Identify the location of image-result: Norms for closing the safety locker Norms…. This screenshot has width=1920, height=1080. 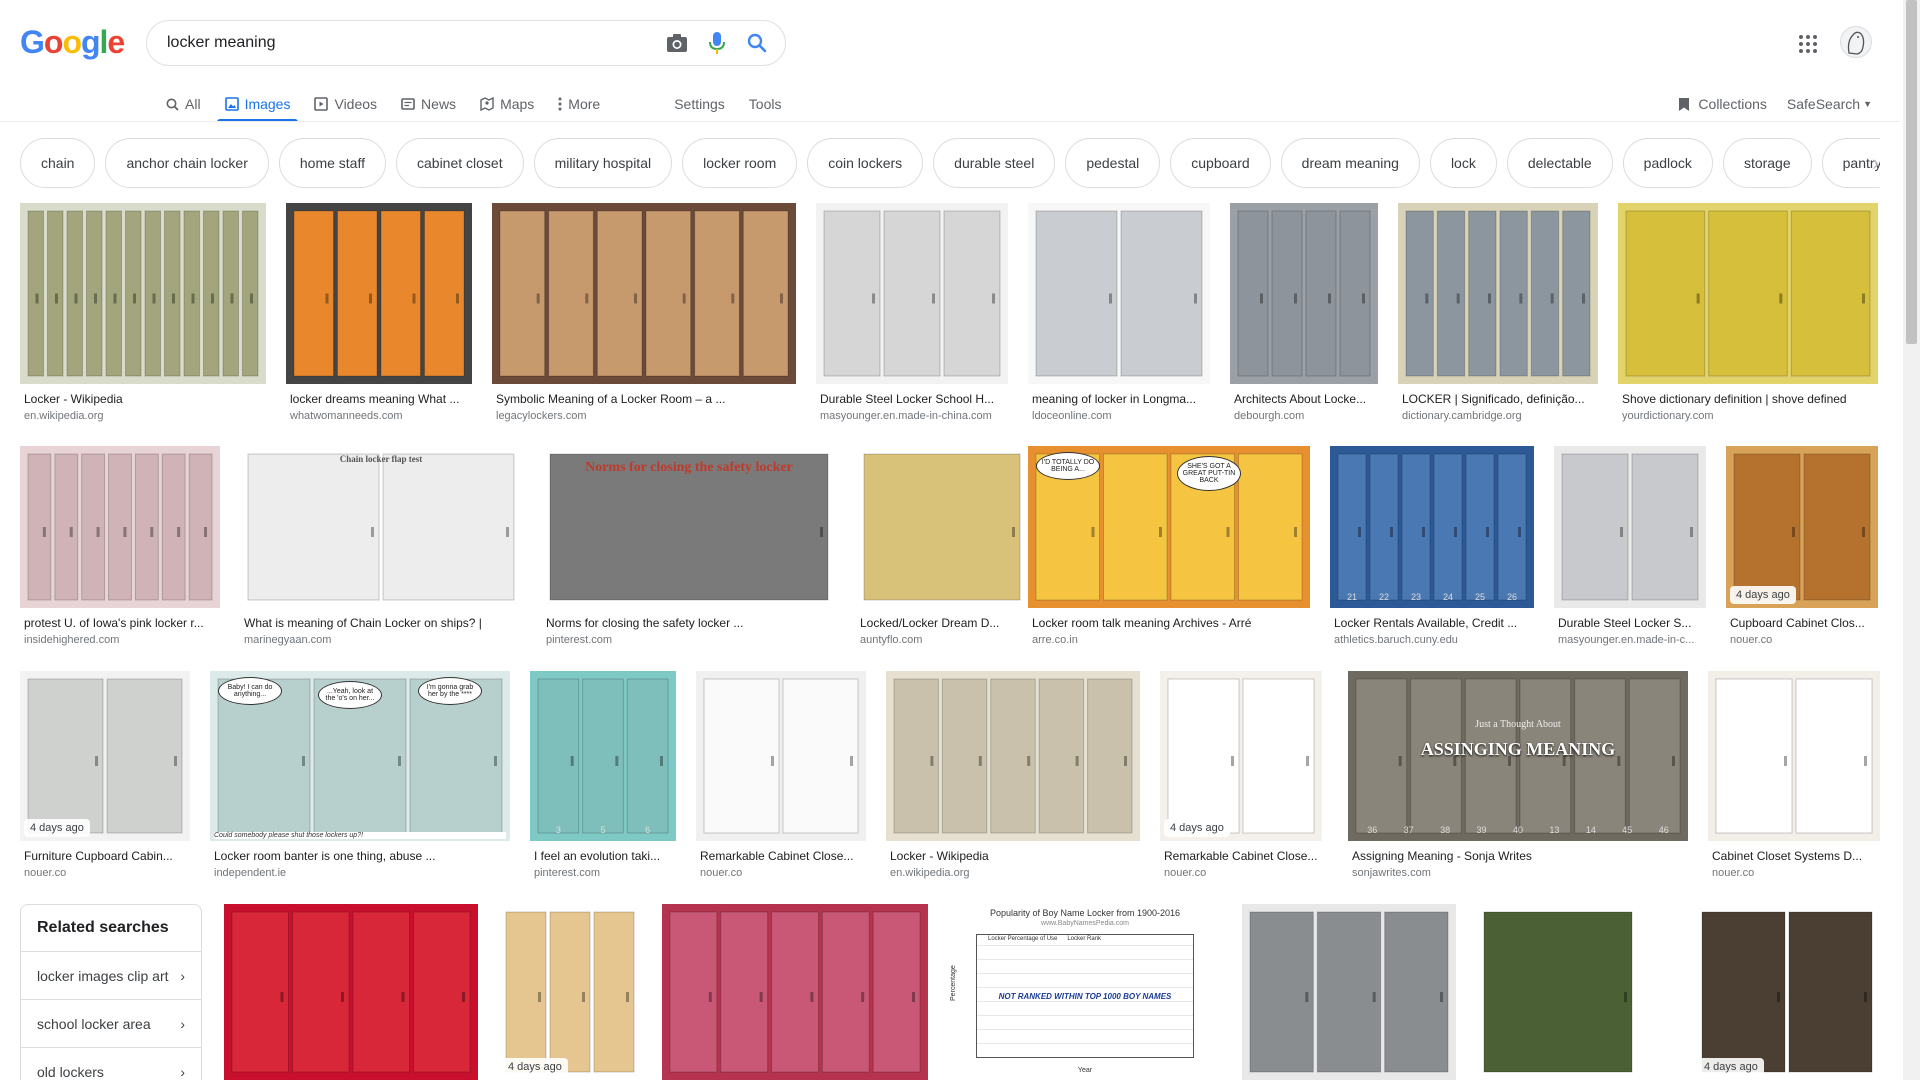
(689, 546).